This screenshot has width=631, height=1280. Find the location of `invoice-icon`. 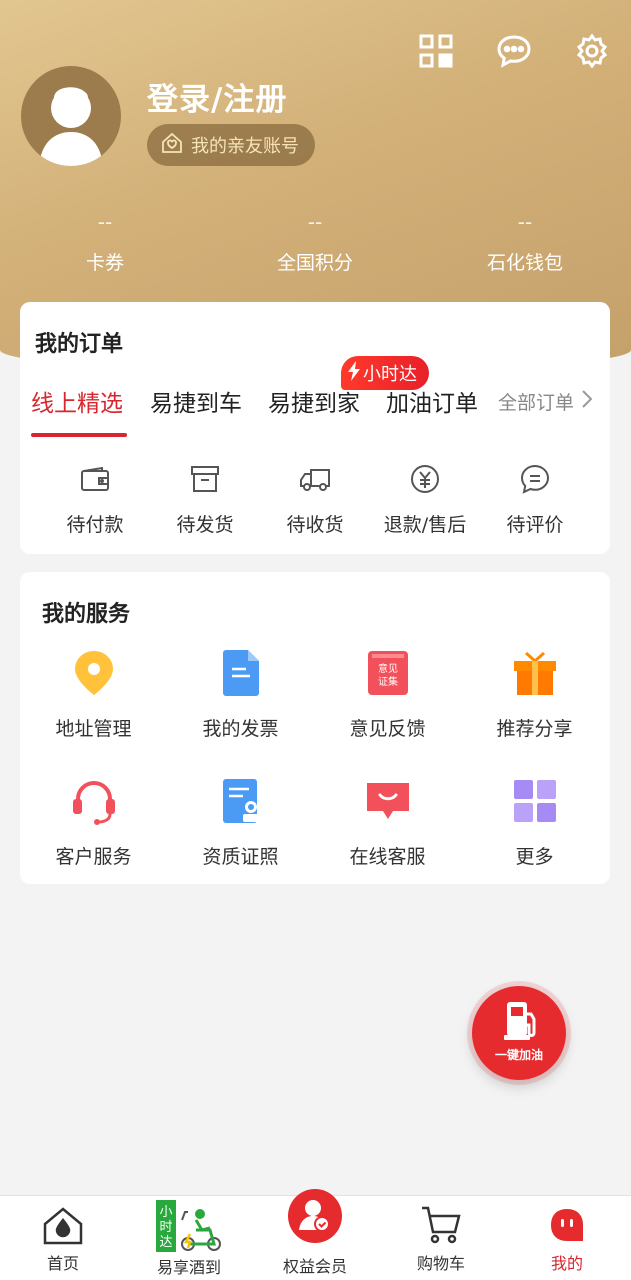

invoice-icon is located at coordinates (240, 673).